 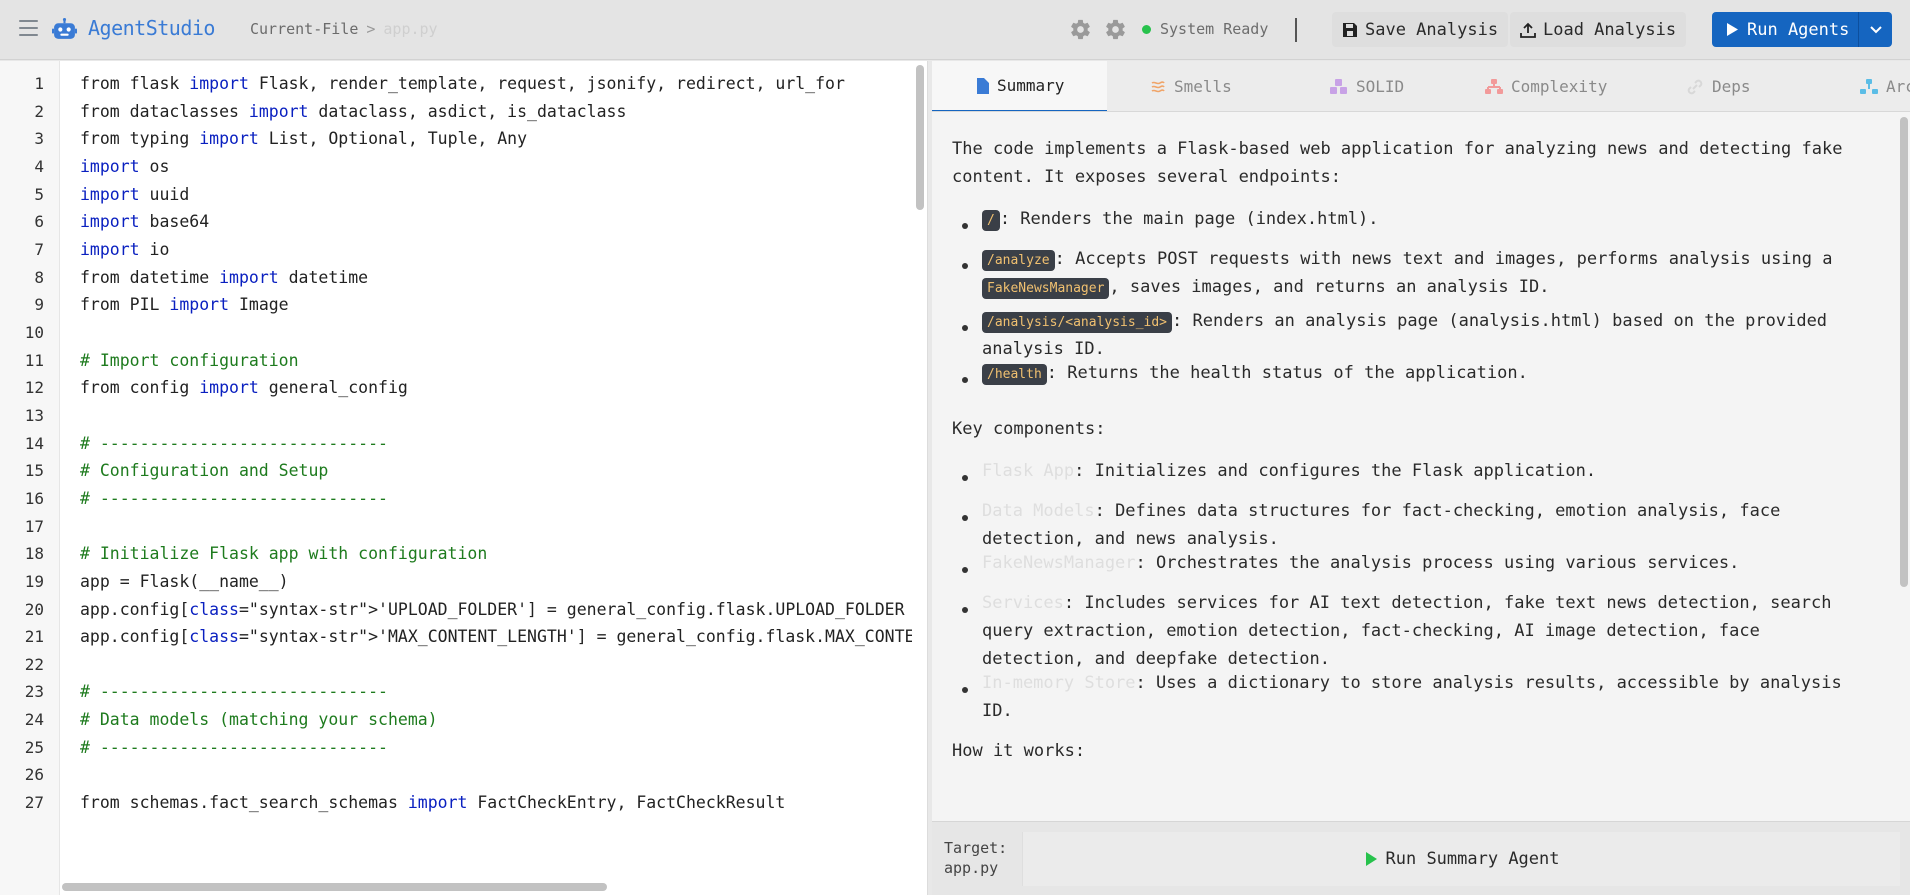 I want to click on tab-summary: Summary, so click(x=1019, y=86).